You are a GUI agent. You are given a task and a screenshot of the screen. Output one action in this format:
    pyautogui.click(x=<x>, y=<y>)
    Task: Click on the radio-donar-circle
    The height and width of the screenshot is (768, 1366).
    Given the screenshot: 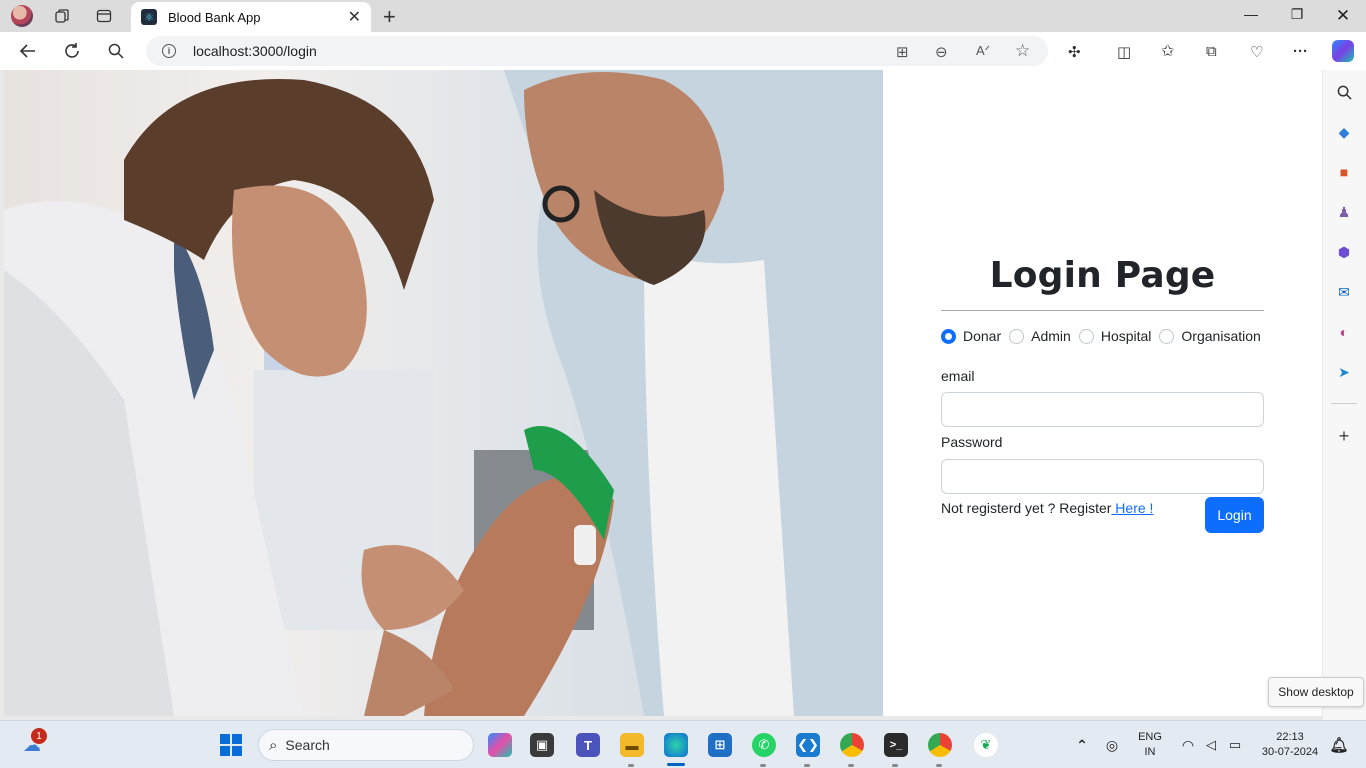 What is the action you would take?
    pyautogui.click(x=948, y=336)
    